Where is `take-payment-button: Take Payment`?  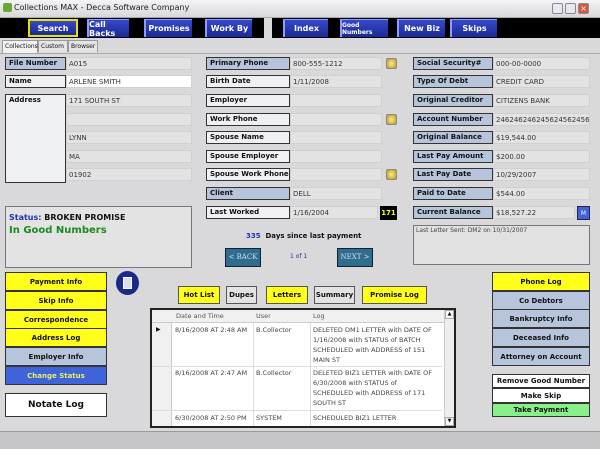 take-payment-button: Take Payment is located at coordinates (541, 410).